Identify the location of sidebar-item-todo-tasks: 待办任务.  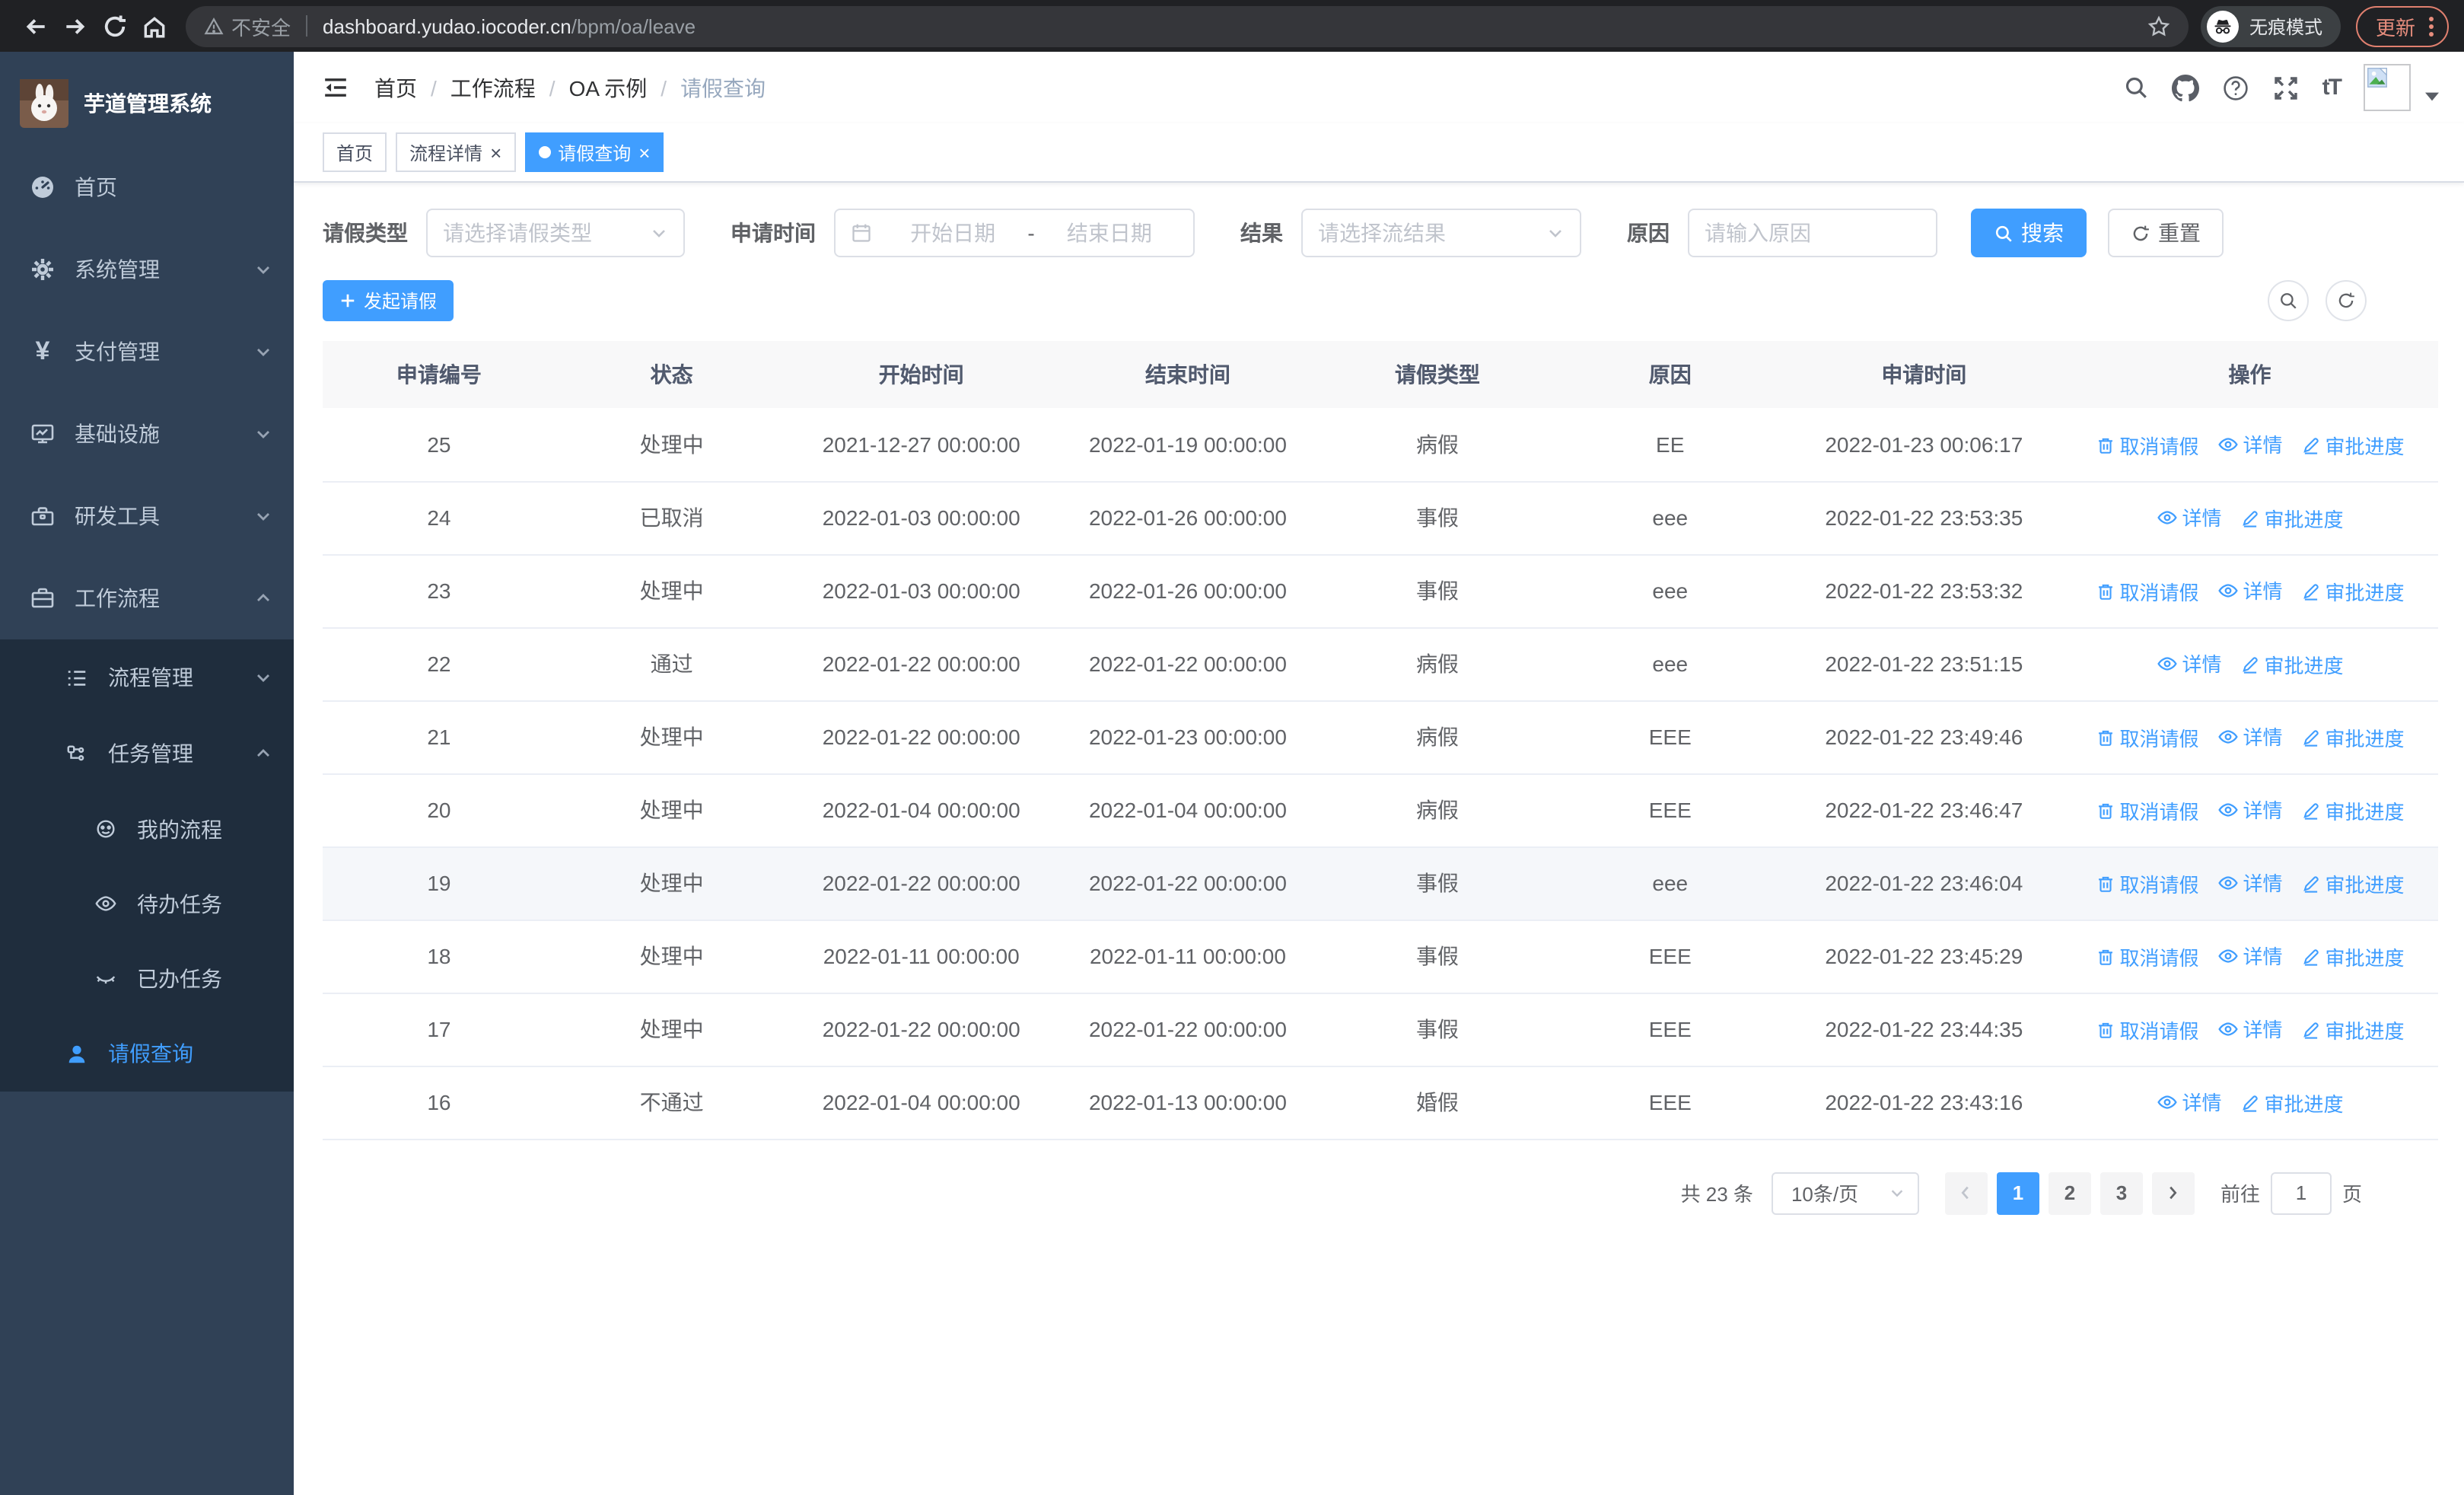
(147, 904).